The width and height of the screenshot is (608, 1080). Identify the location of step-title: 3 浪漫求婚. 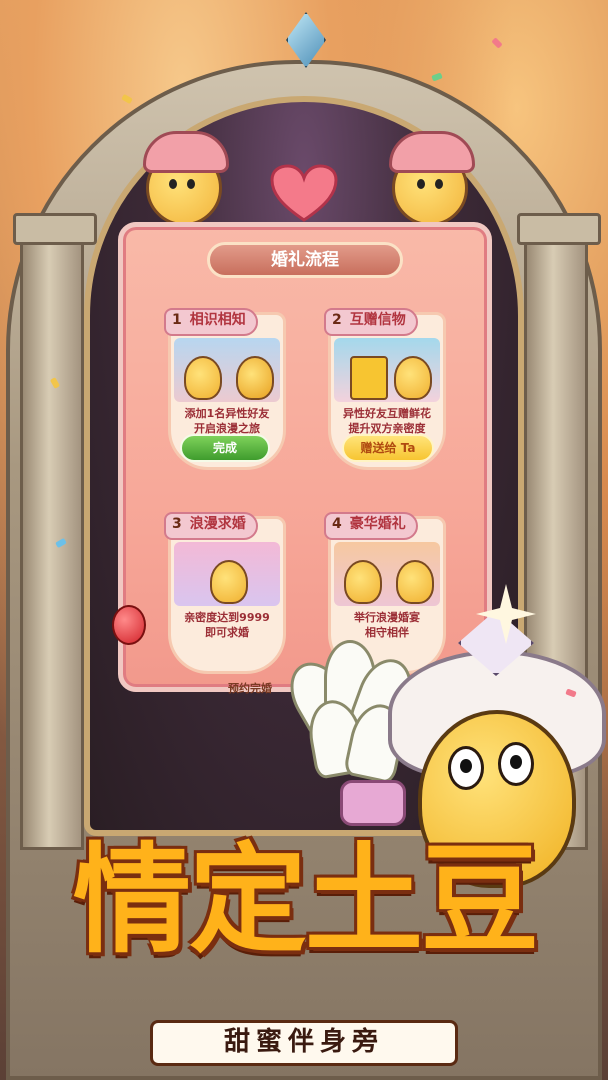
(211, 526).